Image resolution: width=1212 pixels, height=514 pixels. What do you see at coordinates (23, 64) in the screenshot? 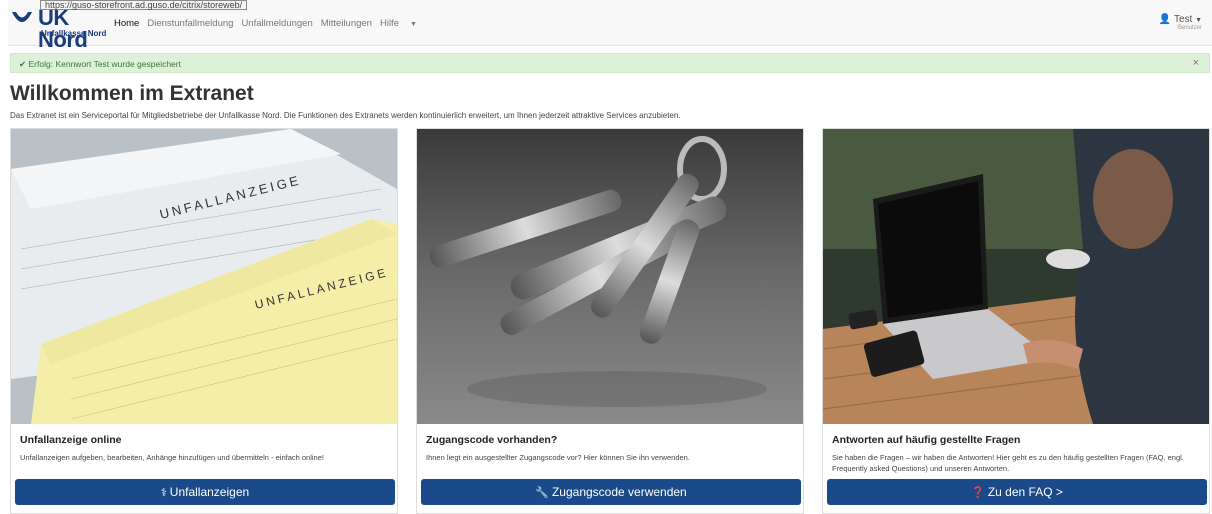
I see `check-icon: ✔` at bounding box center [23, 64].